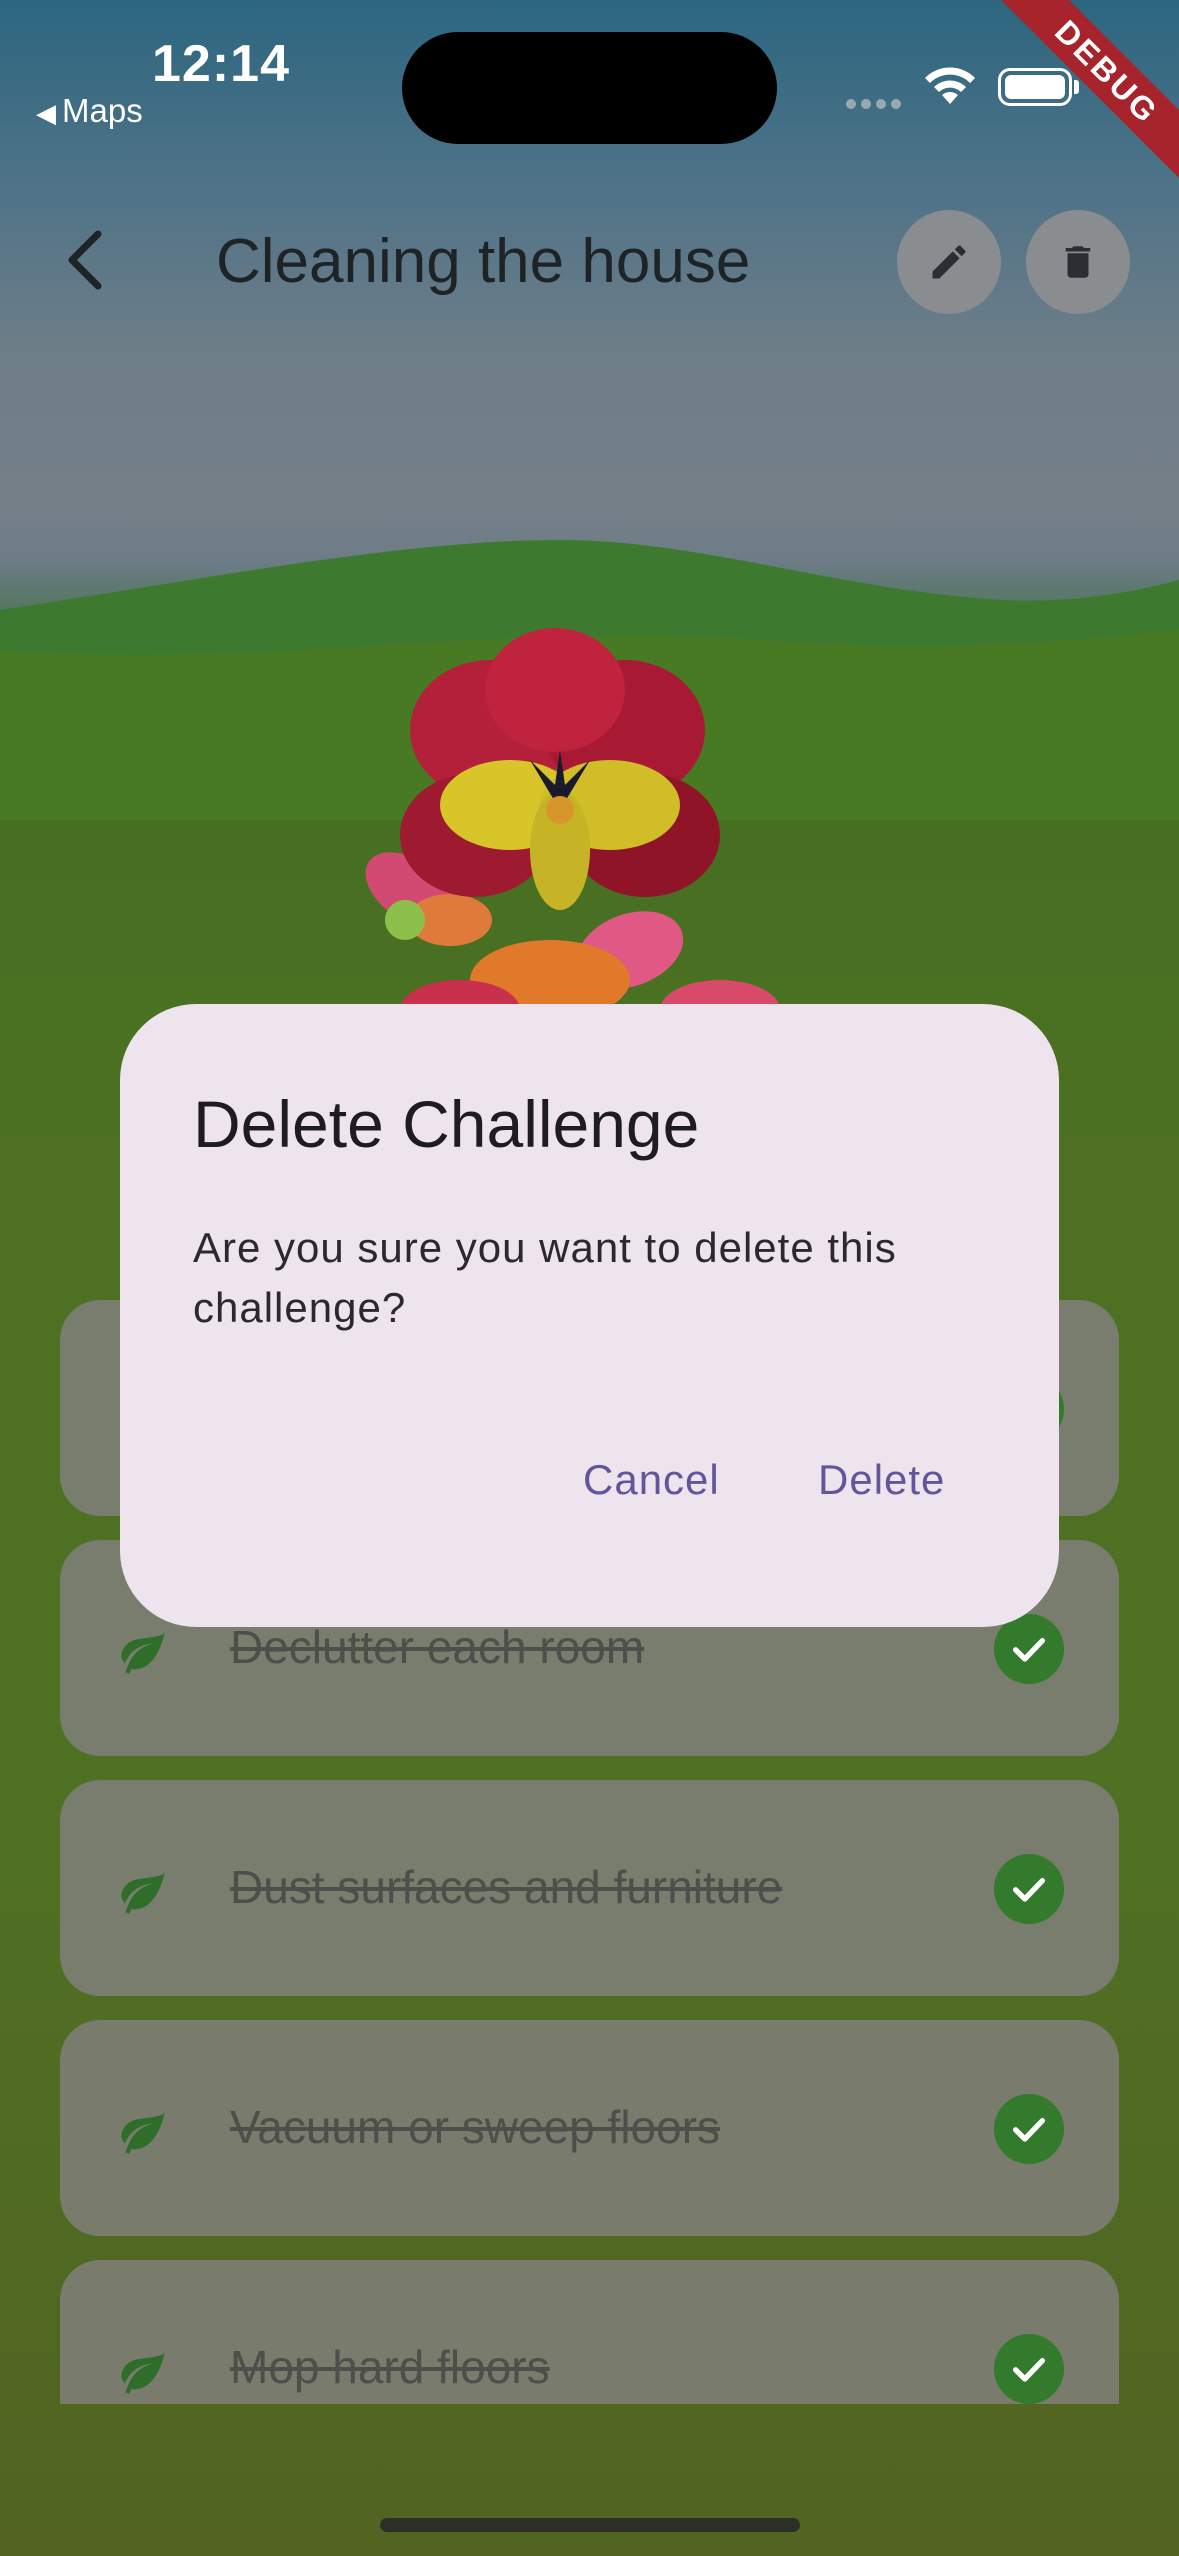 The width and height of the screenshot is (1179, 2556). Describe the element at coordinates (446, 1124) in the screenshot. I see `dialog-title: Delete Challenge` at that location.